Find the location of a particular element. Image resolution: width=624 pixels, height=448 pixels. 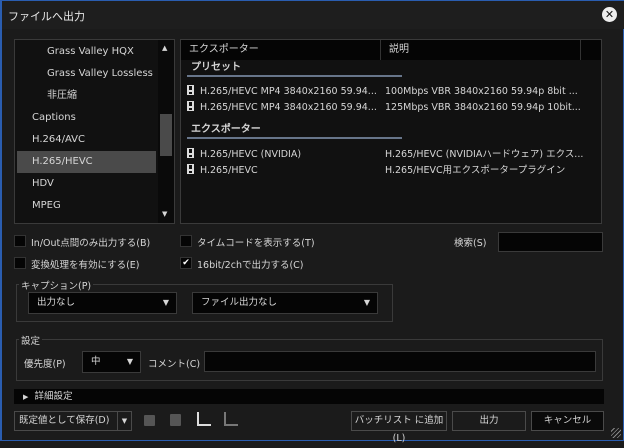

close-icon: ✕ is located at coordinates (609, 14).